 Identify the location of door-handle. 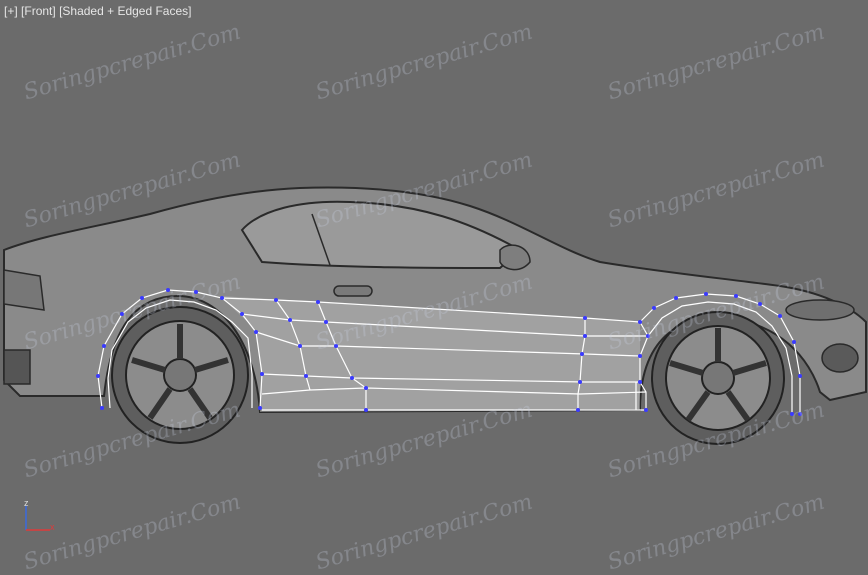
(353, 291).